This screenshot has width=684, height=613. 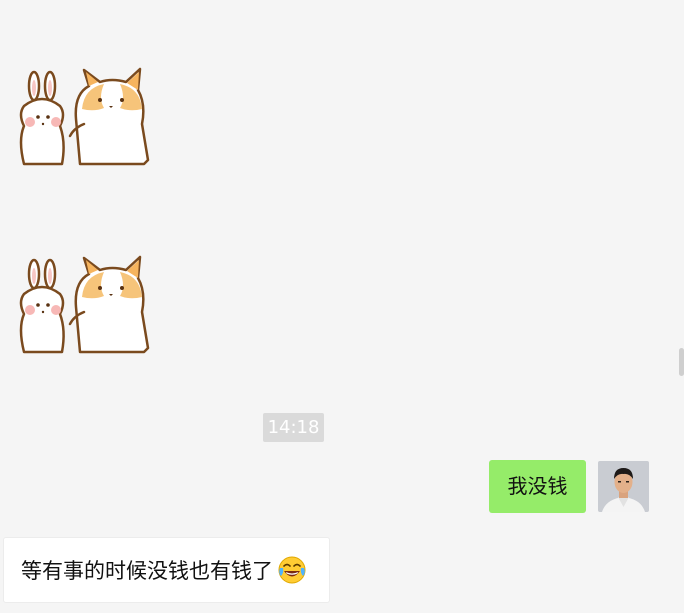 What do you see at coordinates (293, 427) in the screenshot?
I see `message-timestamp: 14:18` at bounding box center [293, 427].